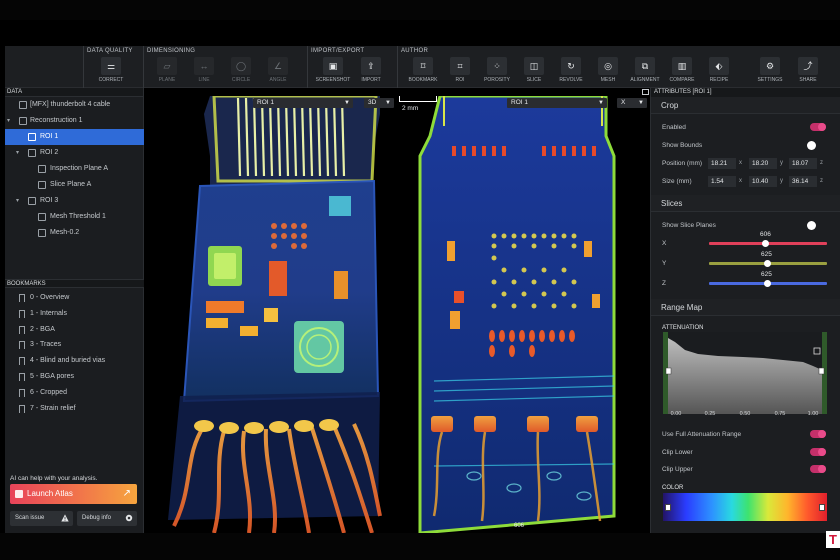 The height and width of the screenshot is (560, 840). What do you see at coordinates (811, 225) in the screenshot?
I see `show-slice-planes-radio` at bounding box center [811, 225].